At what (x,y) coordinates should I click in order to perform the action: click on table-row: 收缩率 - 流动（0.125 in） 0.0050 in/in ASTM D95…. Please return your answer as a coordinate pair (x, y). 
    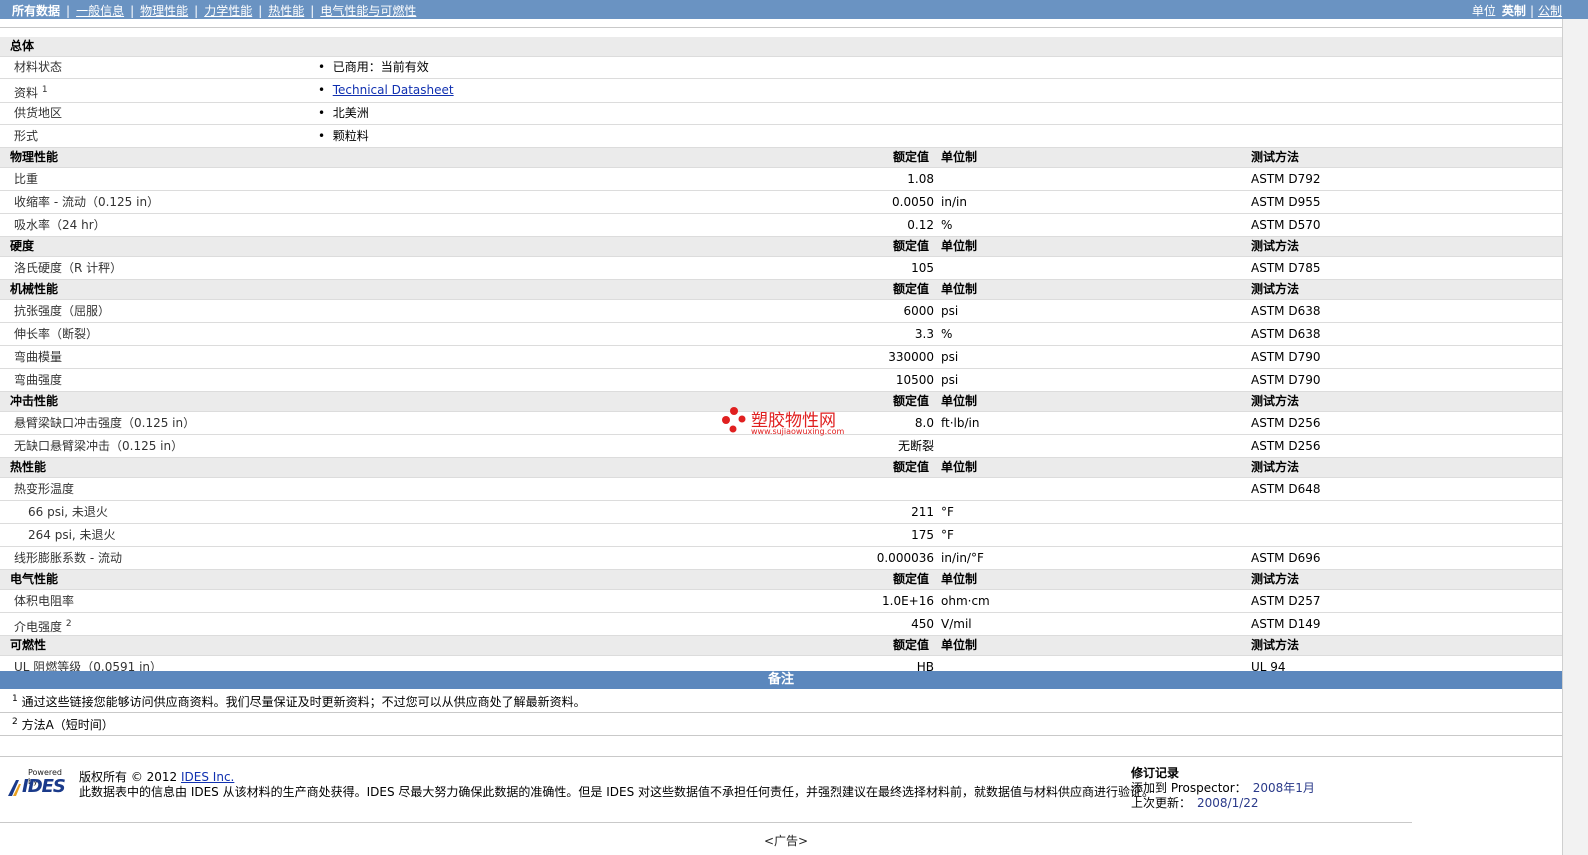
    Looking at the image, I should click on (781, 202).